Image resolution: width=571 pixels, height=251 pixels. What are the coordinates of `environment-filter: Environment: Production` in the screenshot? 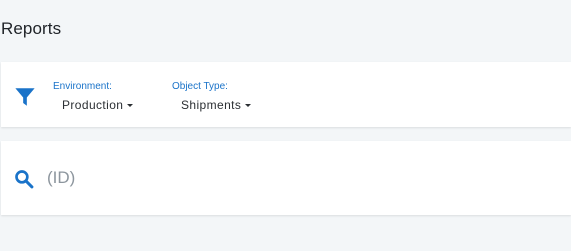 It's located at (93, 97).